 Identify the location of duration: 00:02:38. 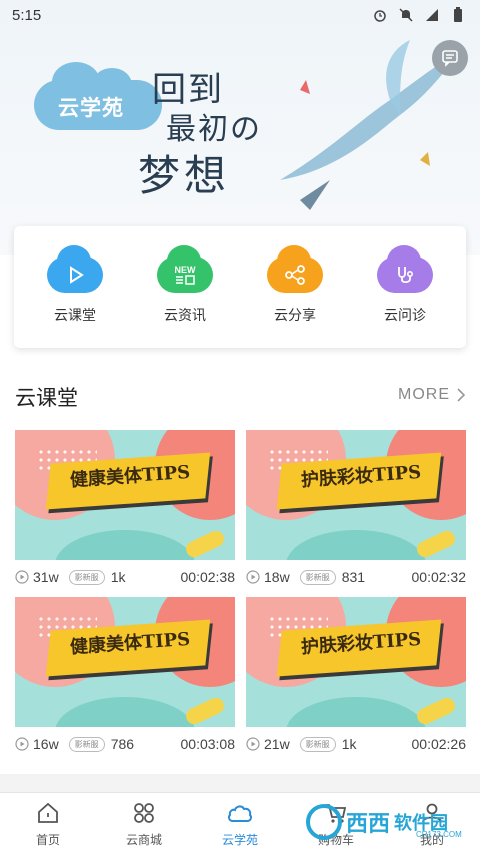
(208, 577).